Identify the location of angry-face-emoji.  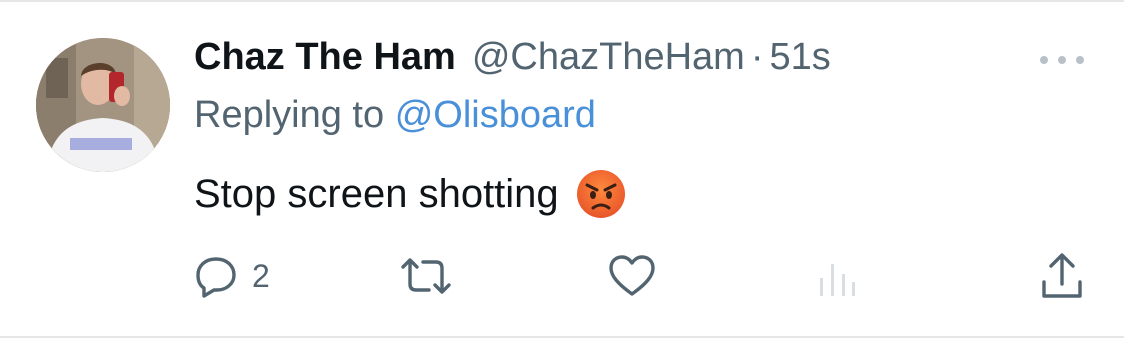
(601, 194).